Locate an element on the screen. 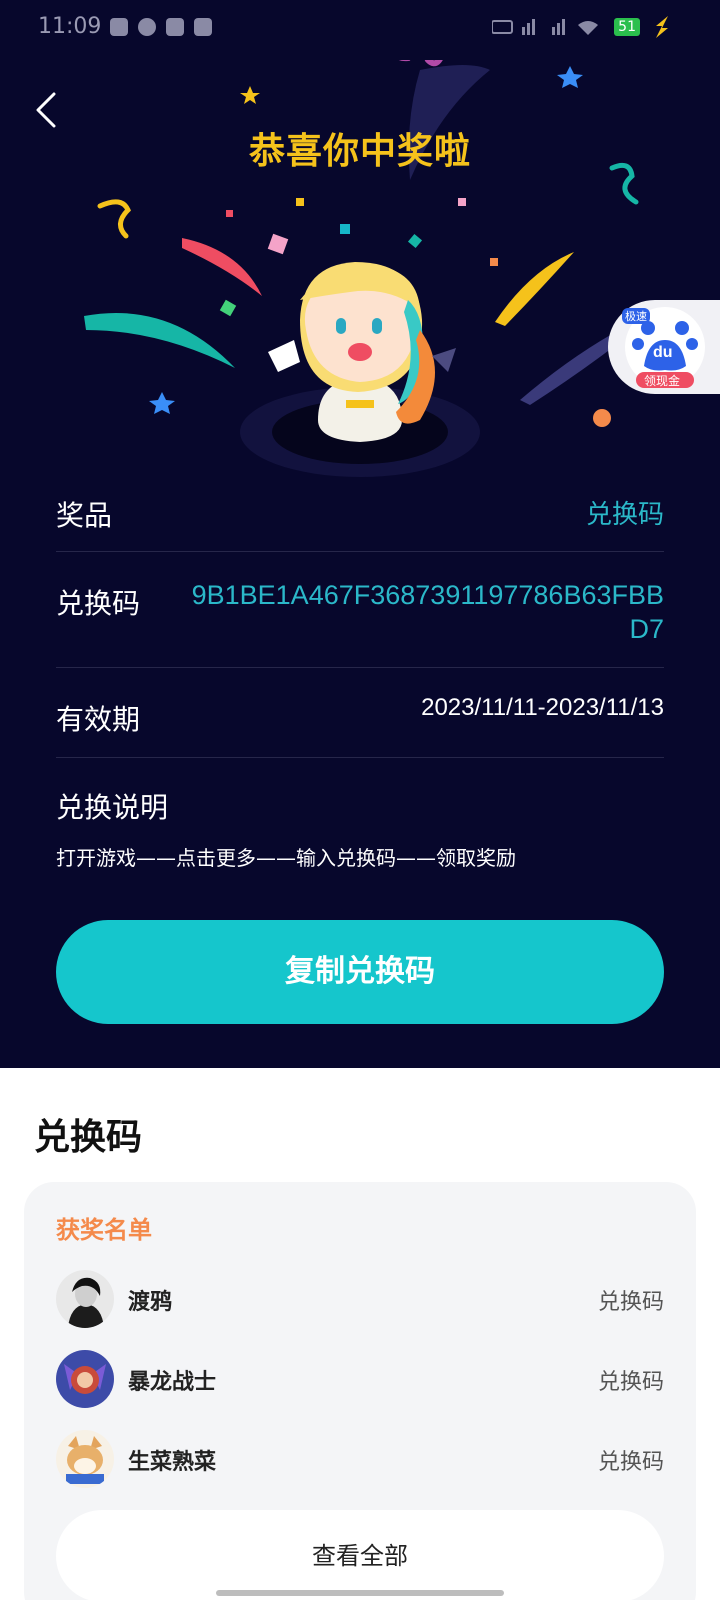 The height and width of the screenshot is (1600, 720). winner-name: 暴龙战士 is located at coordinates (172, 1382).